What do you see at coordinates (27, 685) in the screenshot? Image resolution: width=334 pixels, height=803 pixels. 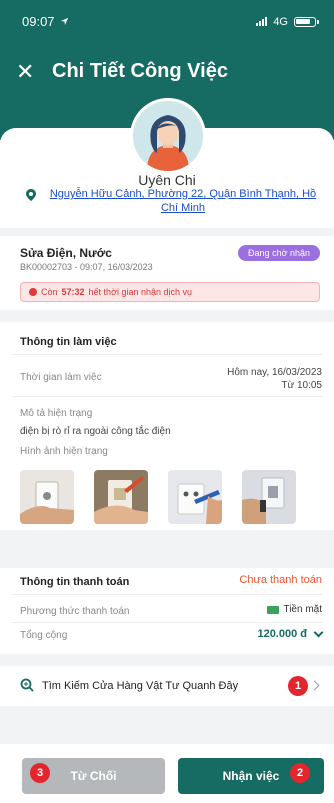 I see `search-icon` at bounding box center [27, 685].